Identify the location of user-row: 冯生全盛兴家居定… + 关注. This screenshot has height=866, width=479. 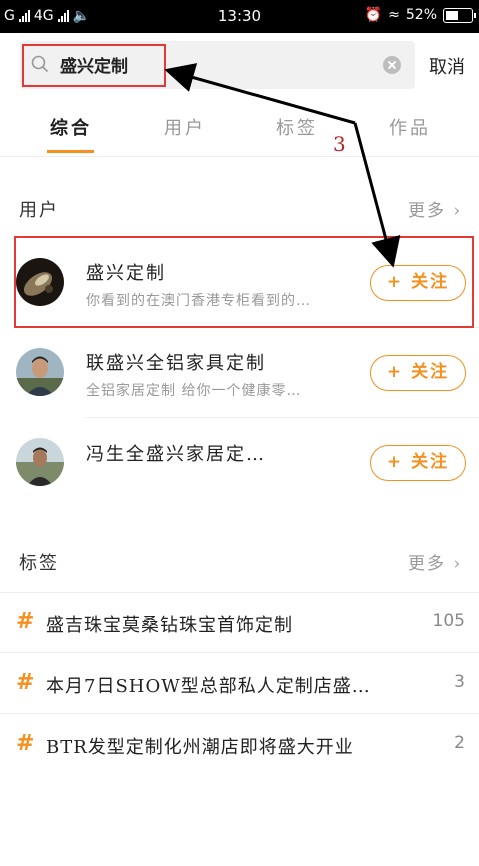
(239, 463).